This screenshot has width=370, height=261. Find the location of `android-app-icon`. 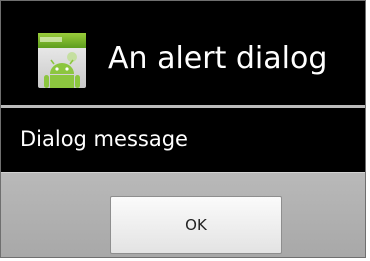

android-app-icon is located at coordinates (62, 60).